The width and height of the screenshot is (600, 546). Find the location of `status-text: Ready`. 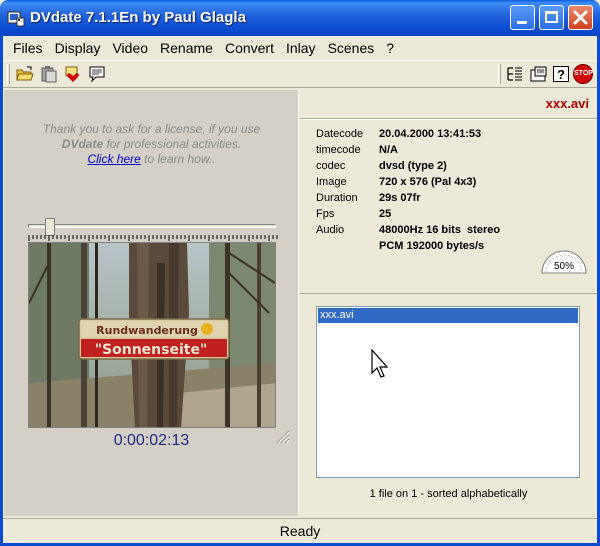

status-text: Ready is located at coordinates (300, 531).